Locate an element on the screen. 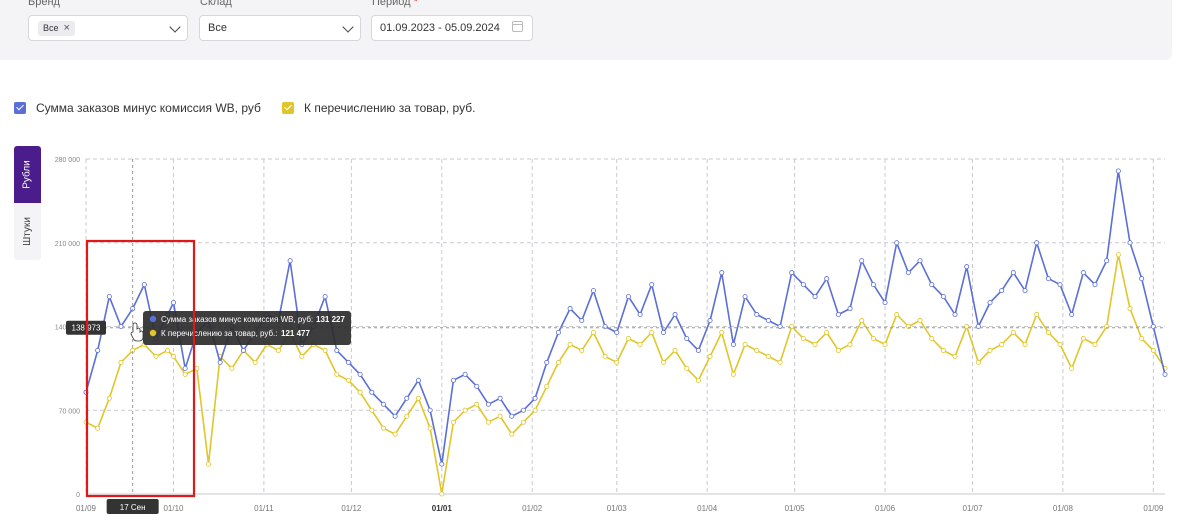 The width and height of the screenshot is (1200, 527). cursor-hand-icon is located at coordinates (137, 332).